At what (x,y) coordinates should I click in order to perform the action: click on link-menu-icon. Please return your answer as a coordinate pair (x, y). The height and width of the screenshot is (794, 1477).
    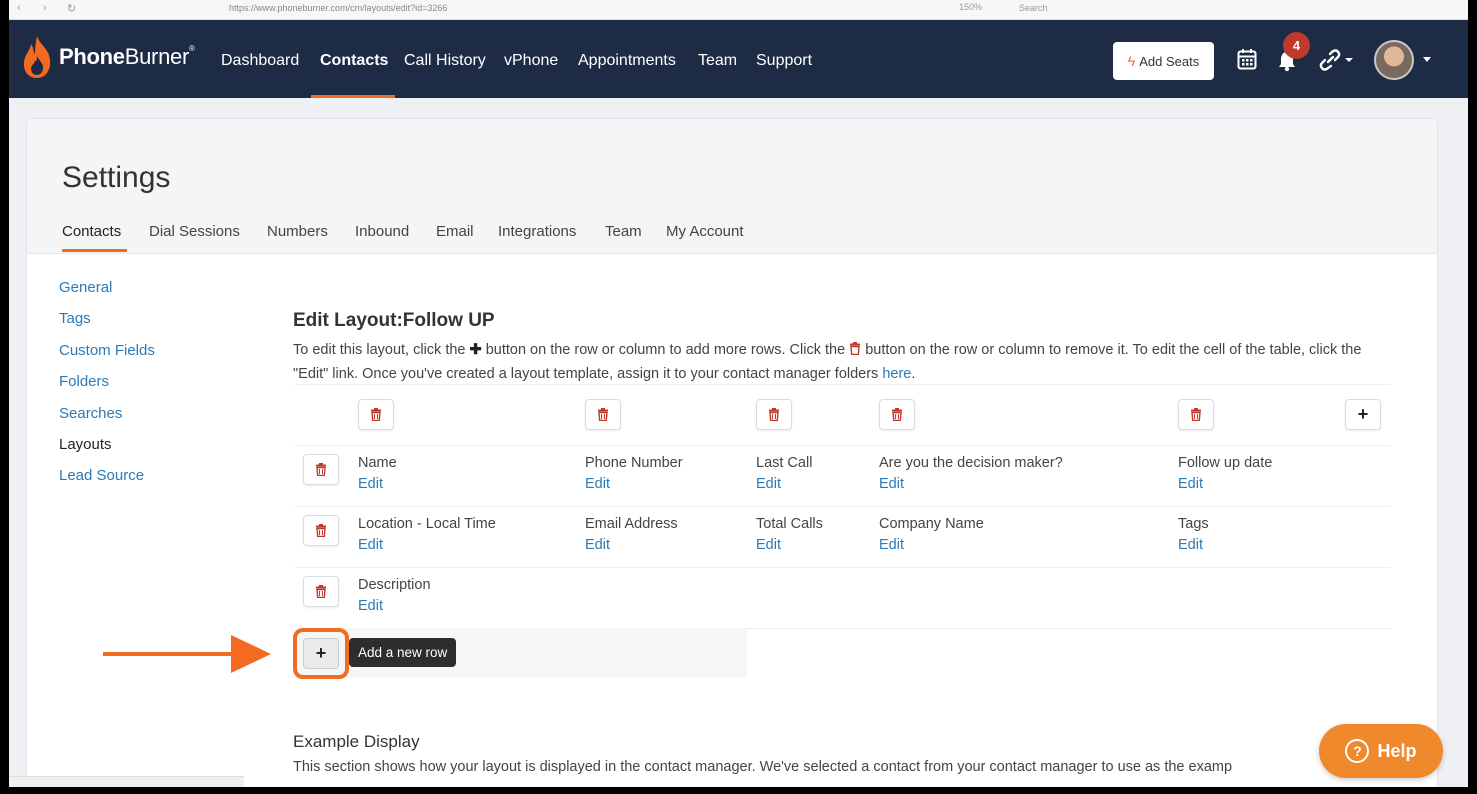
    Looking at the image, I should click on (1337, 60).